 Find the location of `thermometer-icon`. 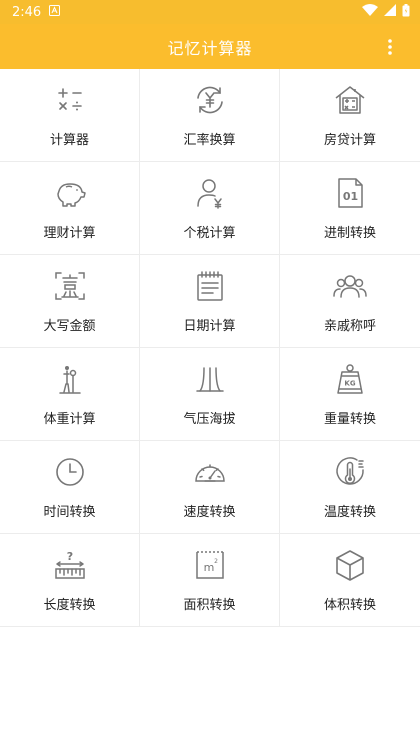

thermometer-icon is located at coordinates (350, 472).